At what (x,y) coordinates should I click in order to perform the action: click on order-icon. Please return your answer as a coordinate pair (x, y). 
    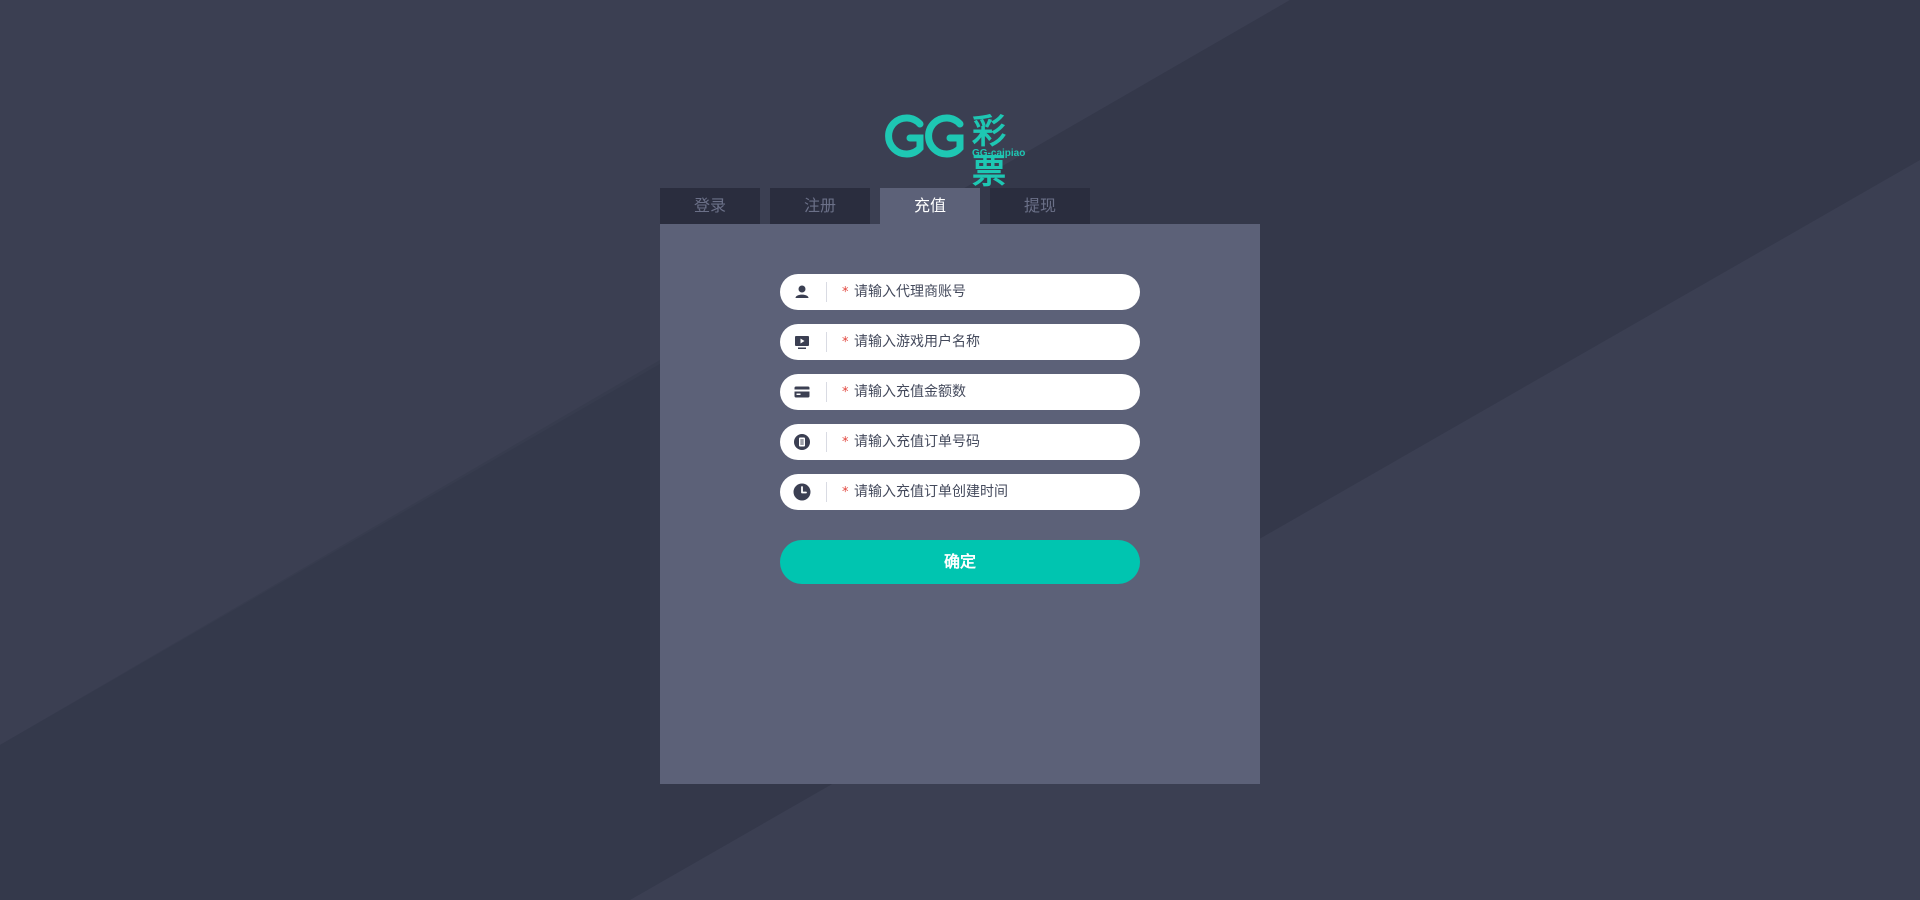
    Looking at the image, I should click on (802, 442).